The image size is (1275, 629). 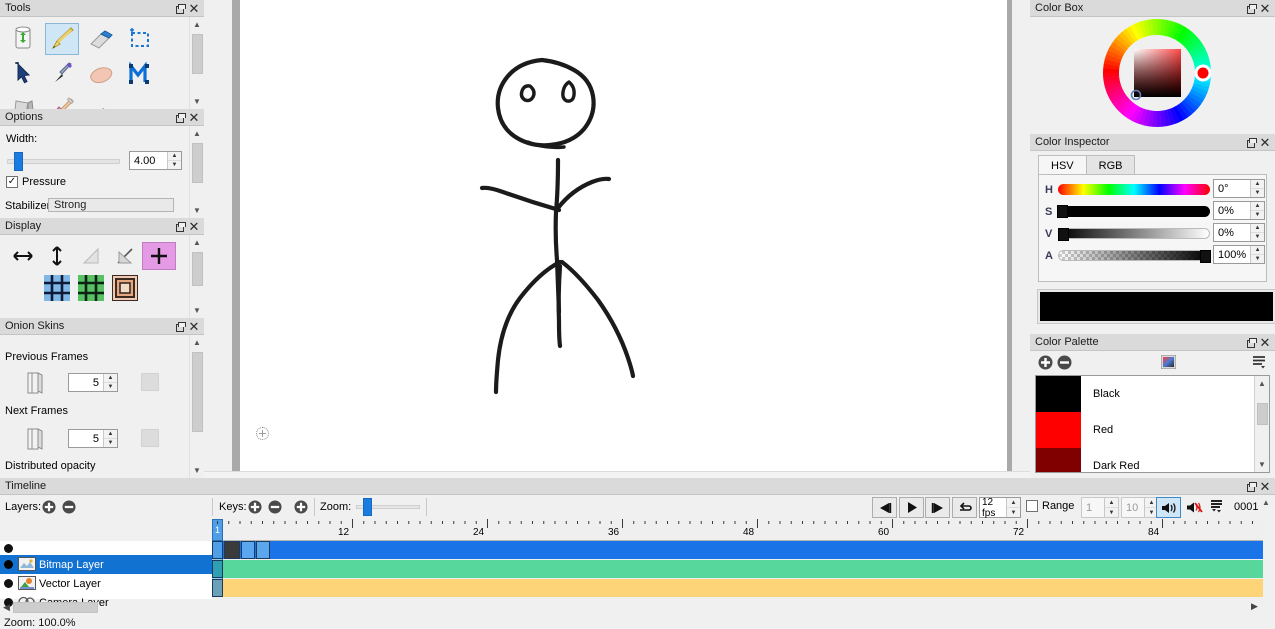 What do you see at coordinates (1063, 234) in the screenshot?
I see `value-knob` at bounding box center [1063, 234].